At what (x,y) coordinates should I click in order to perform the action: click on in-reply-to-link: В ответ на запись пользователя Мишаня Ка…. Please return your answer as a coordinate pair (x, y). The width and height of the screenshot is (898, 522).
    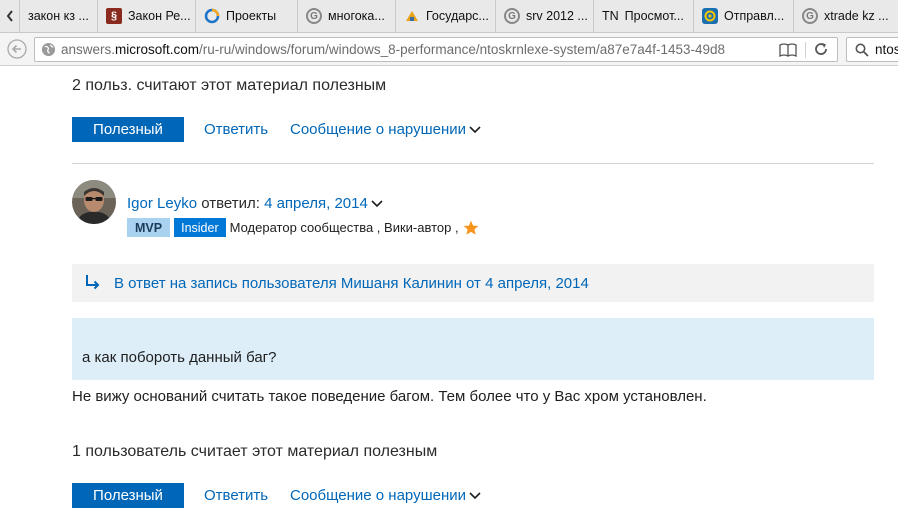
    Looking at the image, I should click on (351, 283).